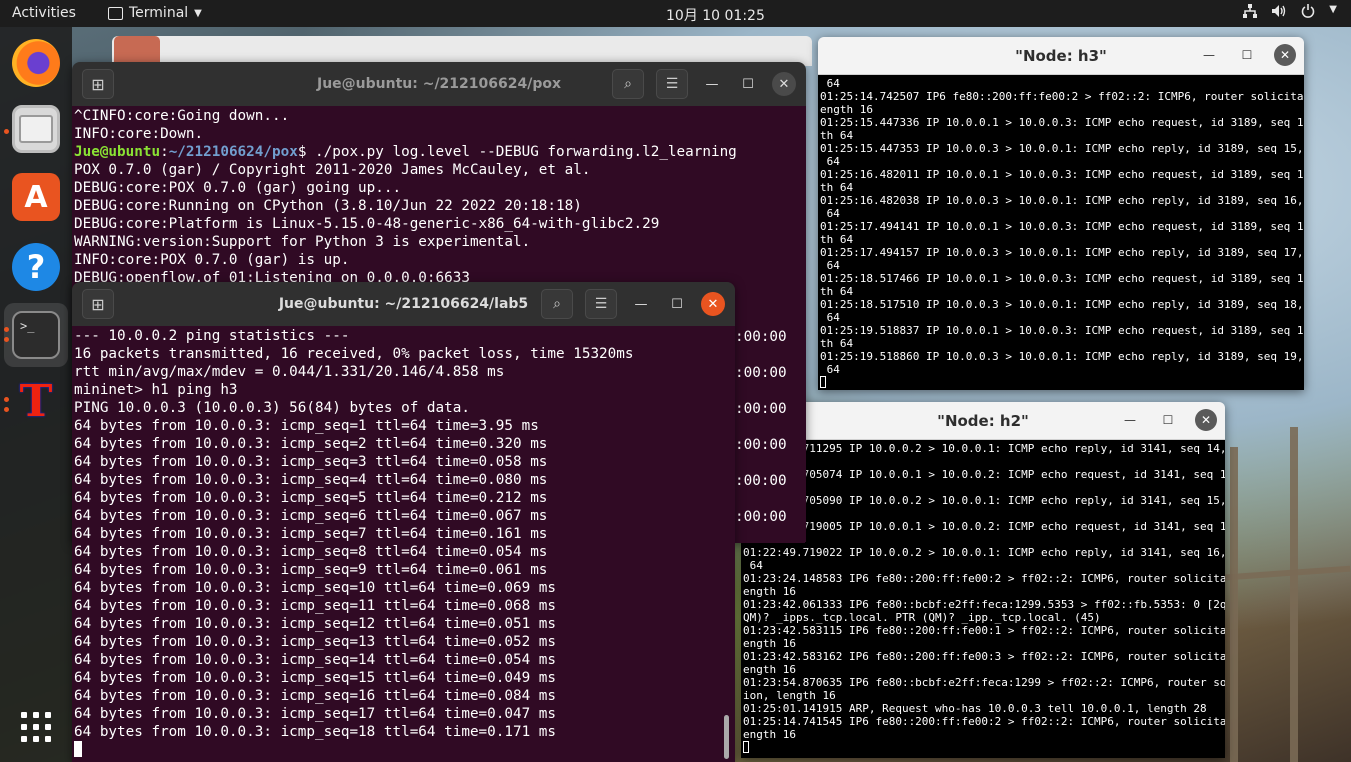 Image resolution: width=1351 pixels, height=762 pixels. What do you see at coordinates (1279, 13) in the screenshot?
I see `volume-icon` at bounding box center [1279, 13].